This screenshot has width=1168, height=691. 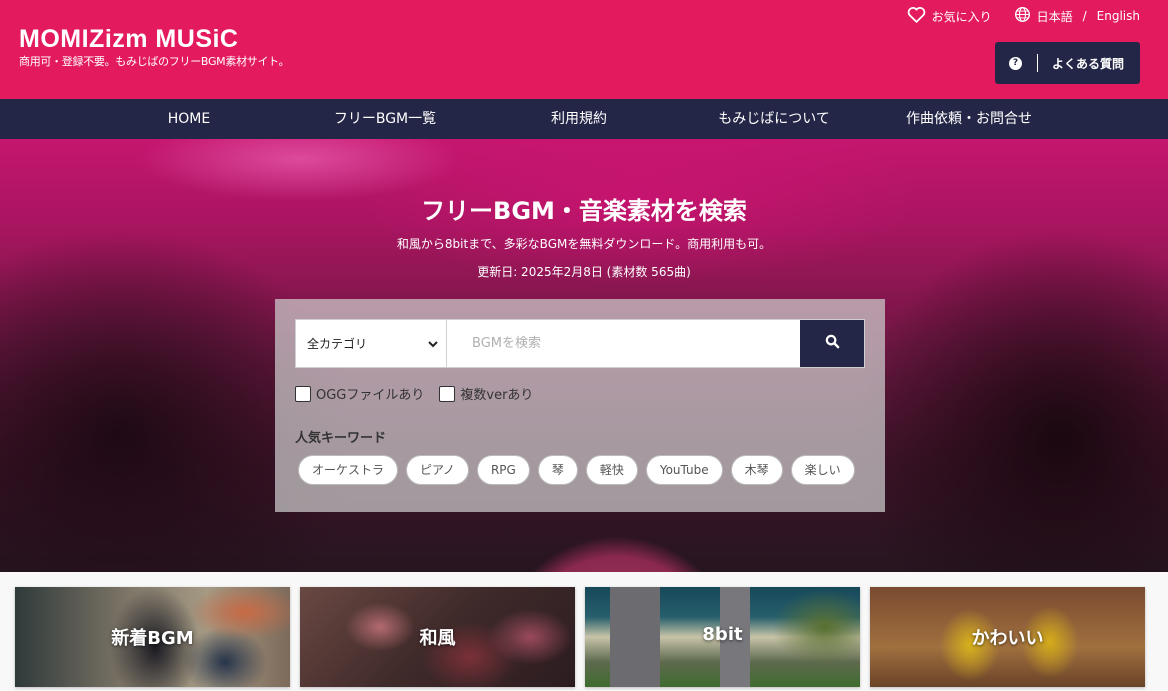 What do you see at coordinates (154, 61) in the screenshot?
I see `site-tagline: 商用可・登録不要。もみじばのフリーBGM素材サイト。` at bounding box center [154, 61].